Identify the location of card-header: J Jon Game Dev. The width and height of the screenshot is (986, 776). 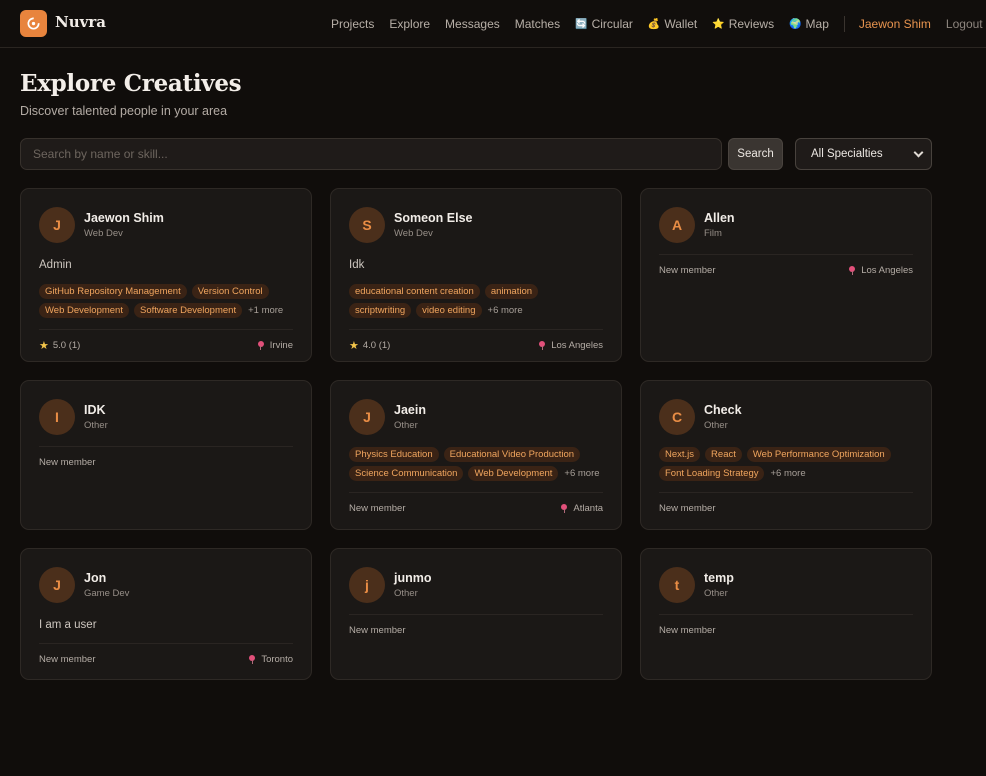
(166, 585).